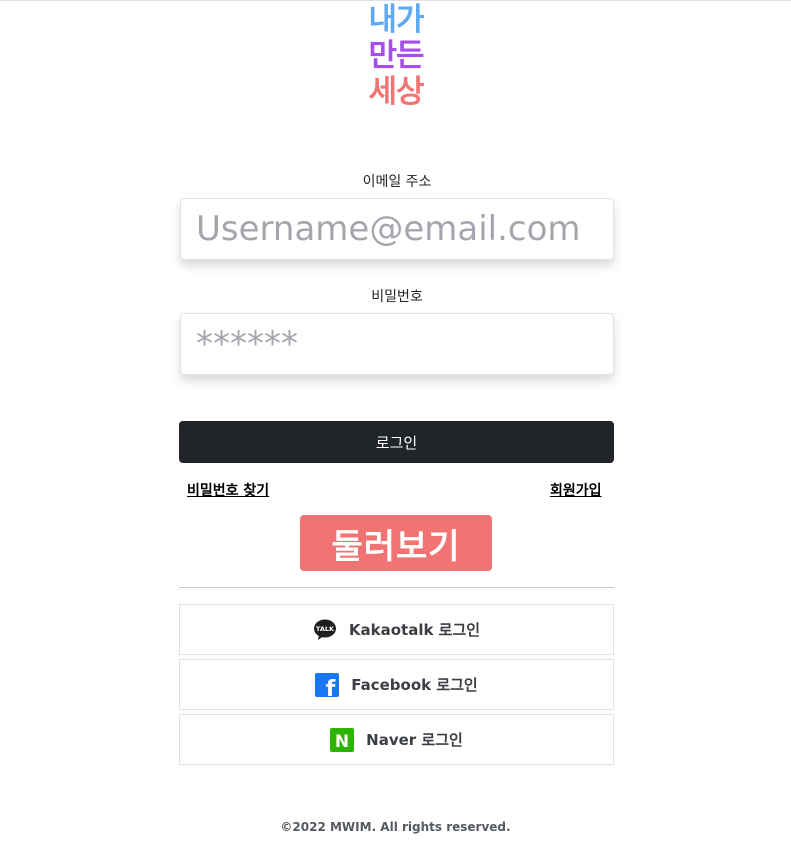 This screenshot has width=791, height=866. Describe the element at coordinates (228, 490) in the screenshot. I see `find-password-link: 비밀번호 찾기` at that location.